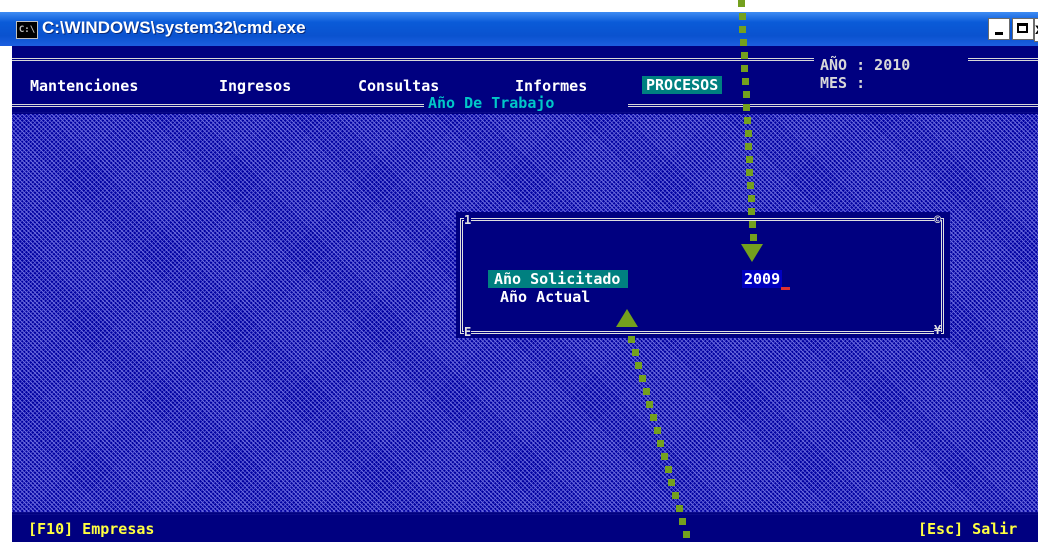 The height and width of the screenshot is (542, 1038). I want to click on close-button: x, so click(1036, 30).